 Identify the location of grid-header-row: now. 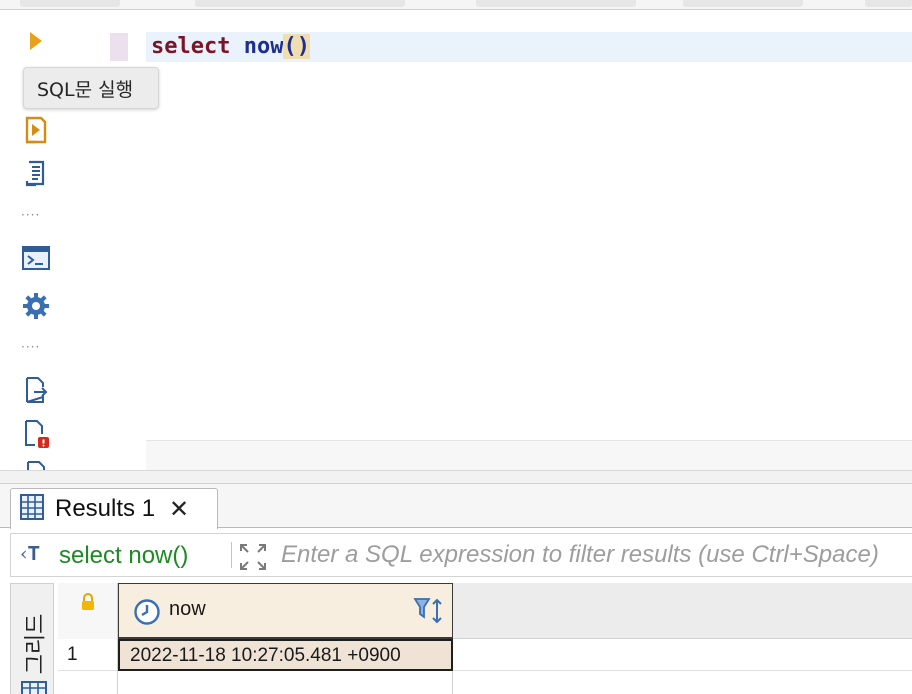
(485, 611).